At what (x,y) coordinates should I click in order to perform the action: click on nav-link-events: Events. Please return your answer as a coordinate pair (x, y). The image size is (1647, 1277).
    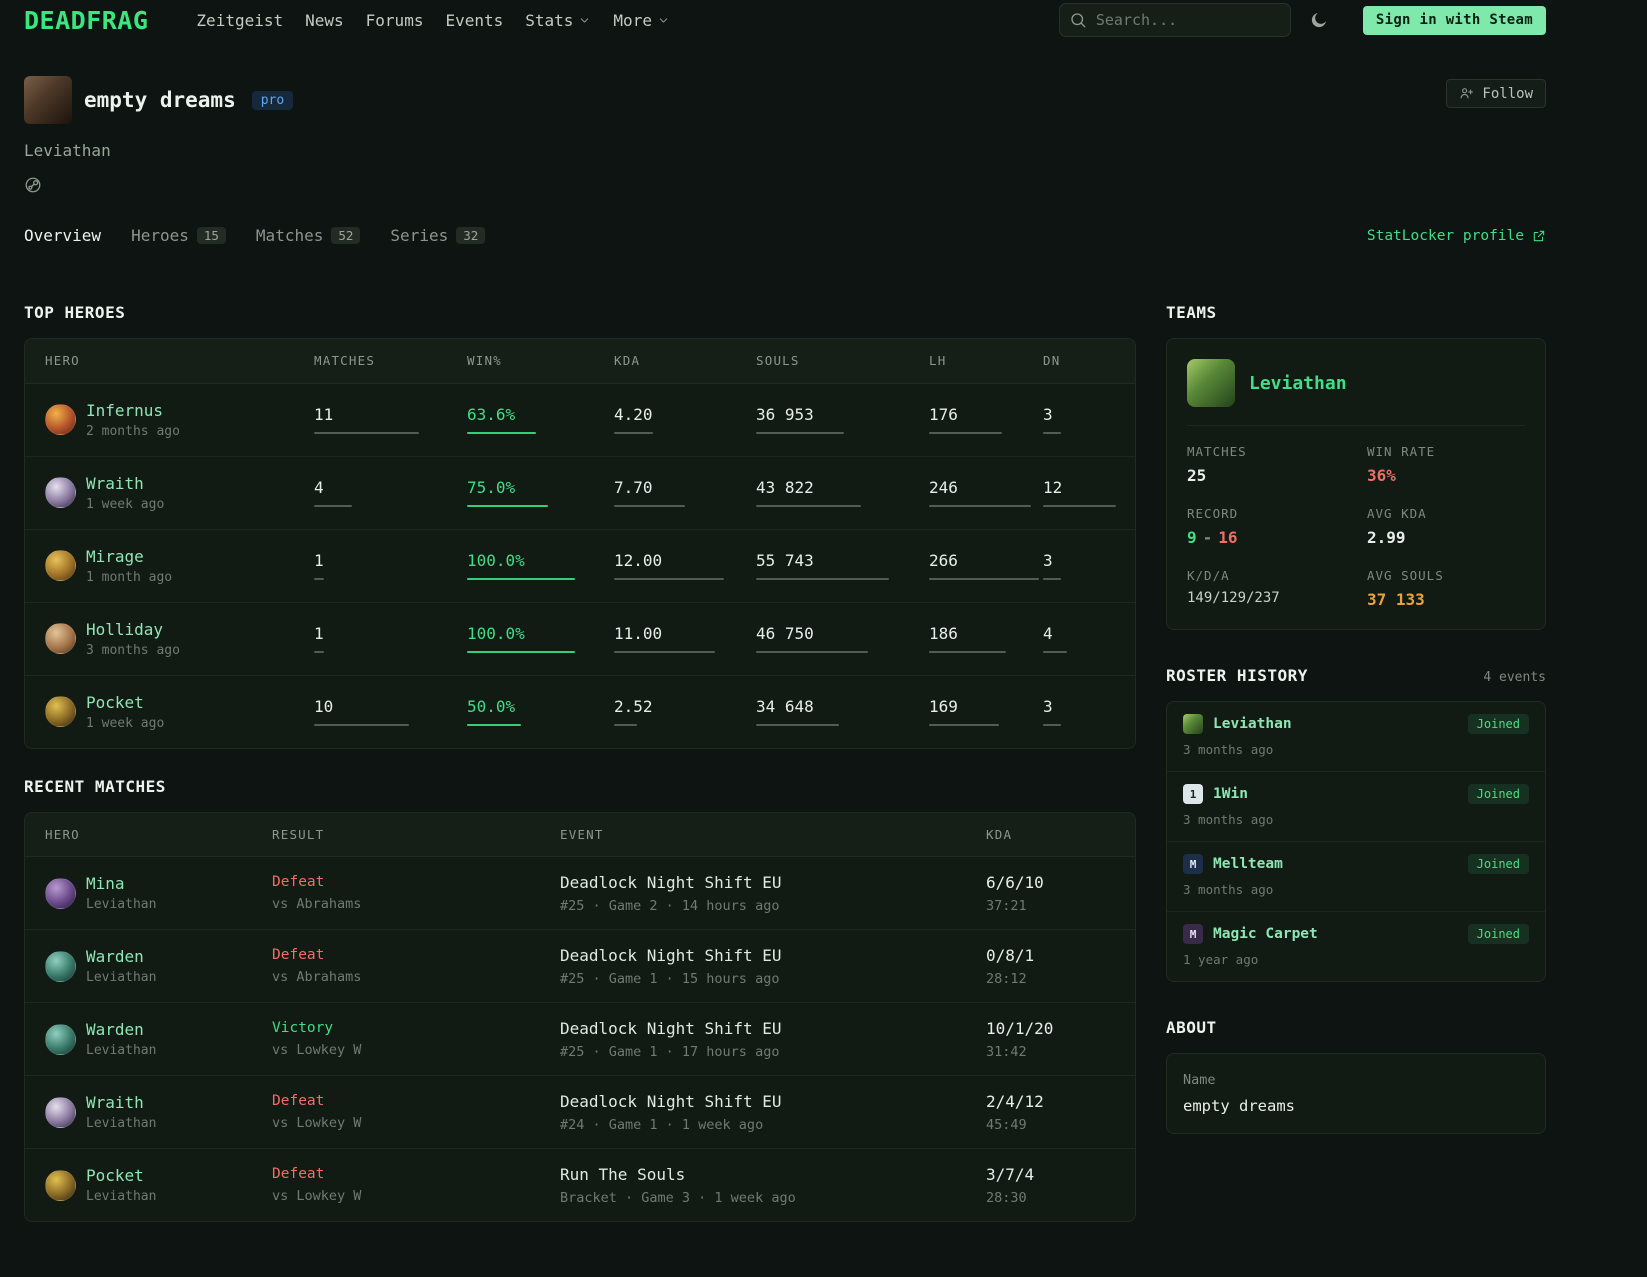
    Looking at the image, I should click on (474, 20).